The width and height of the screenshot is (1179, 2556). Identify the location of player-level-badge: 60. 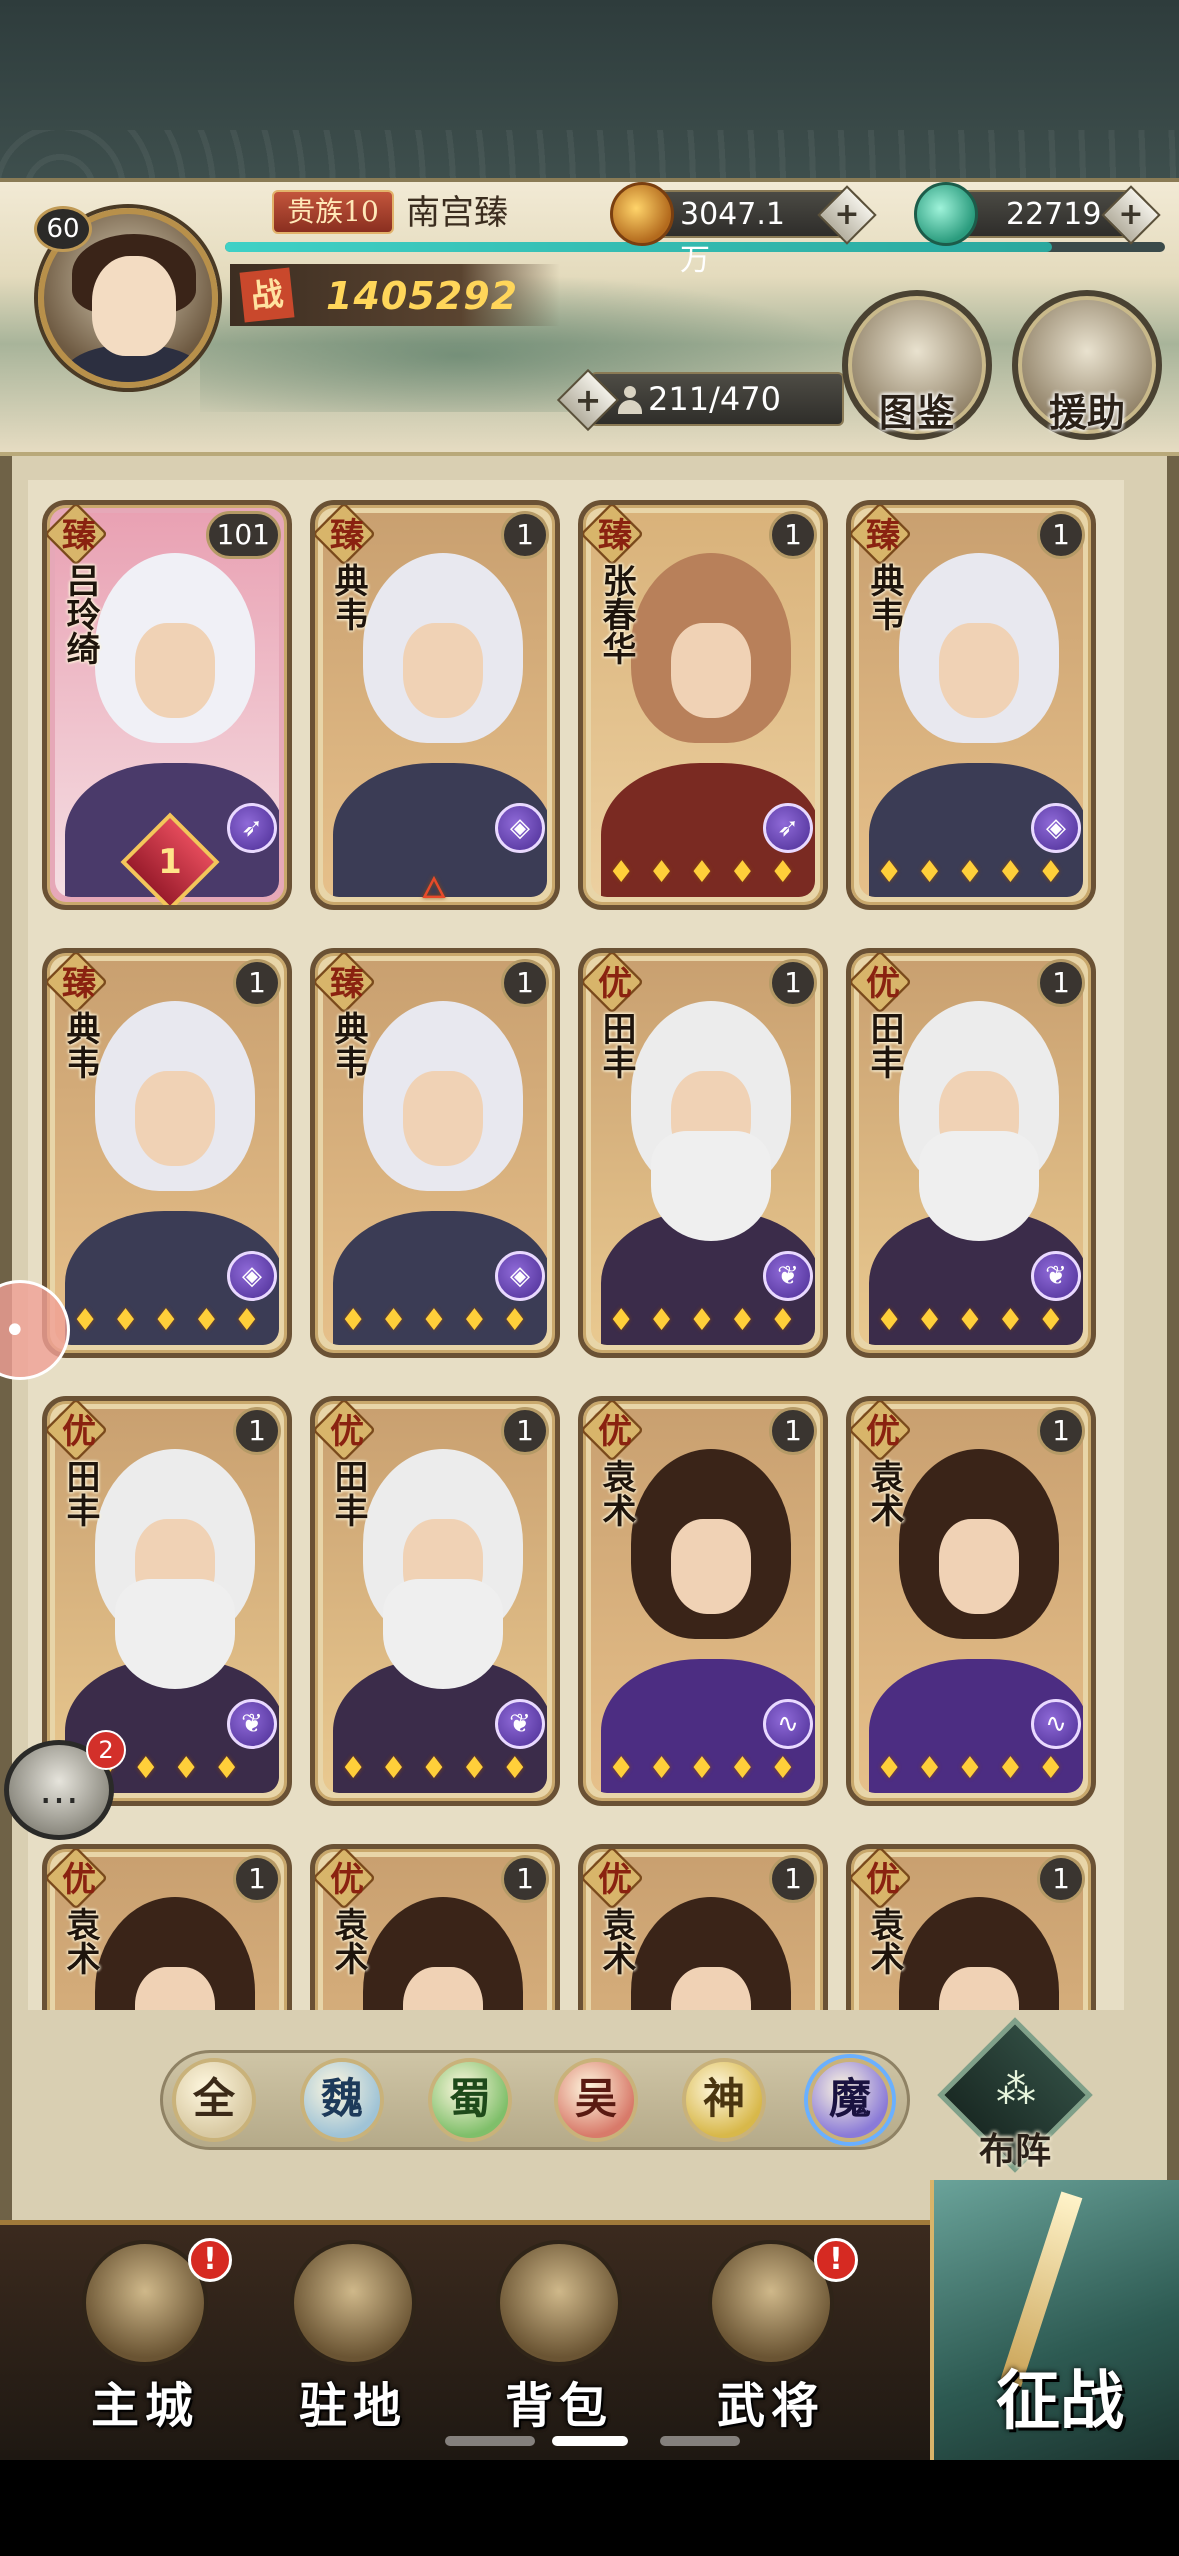
(63, 229).